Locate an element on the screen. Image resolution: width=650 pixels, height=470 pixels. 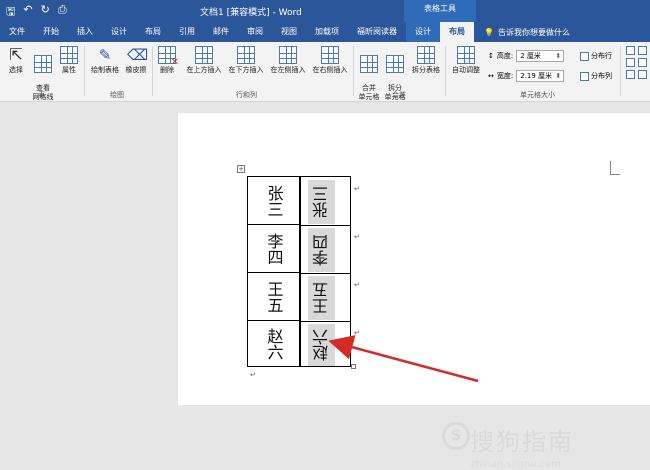
insert-above-icon is located at coordinates (204, 55).